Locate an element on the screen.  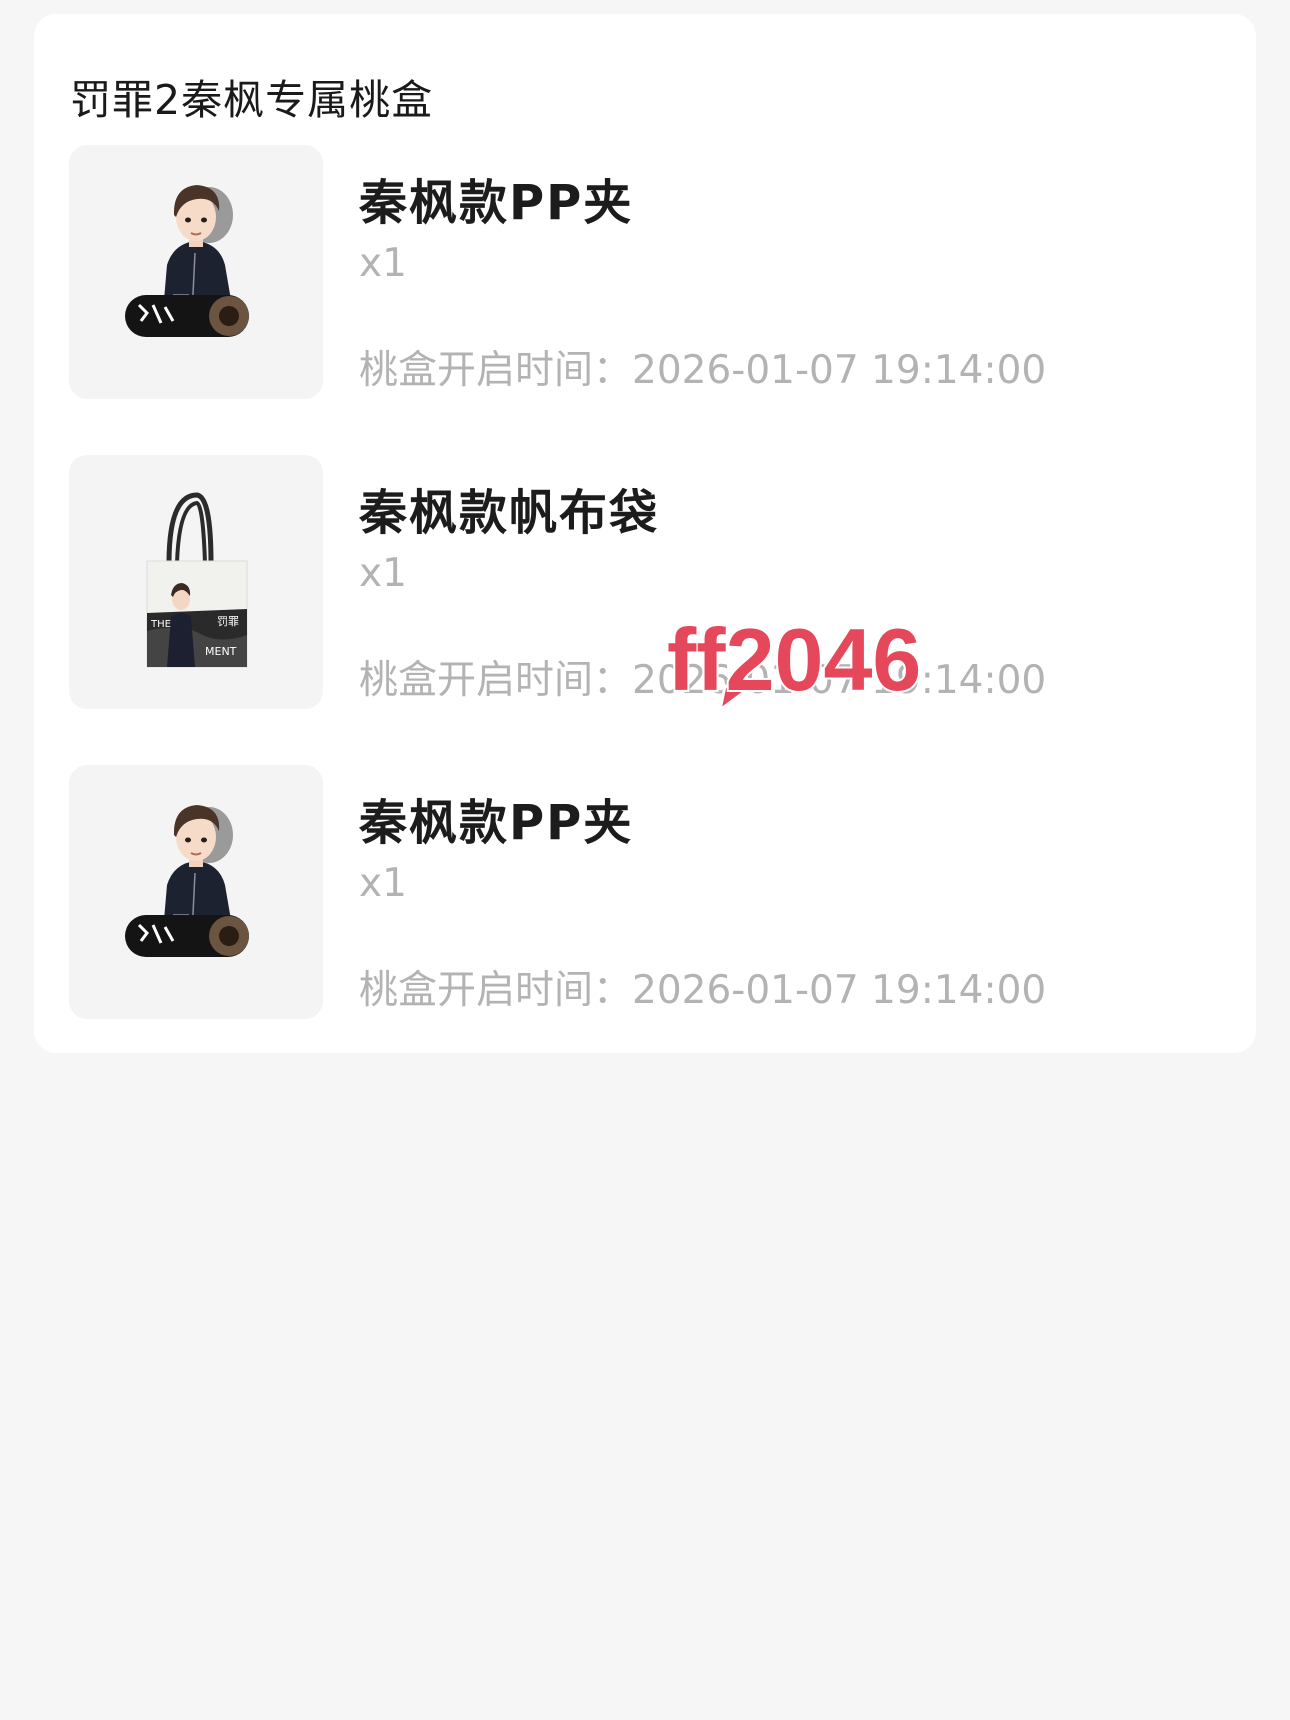
watermark: ff2046 is located at coordinates (815, 661).